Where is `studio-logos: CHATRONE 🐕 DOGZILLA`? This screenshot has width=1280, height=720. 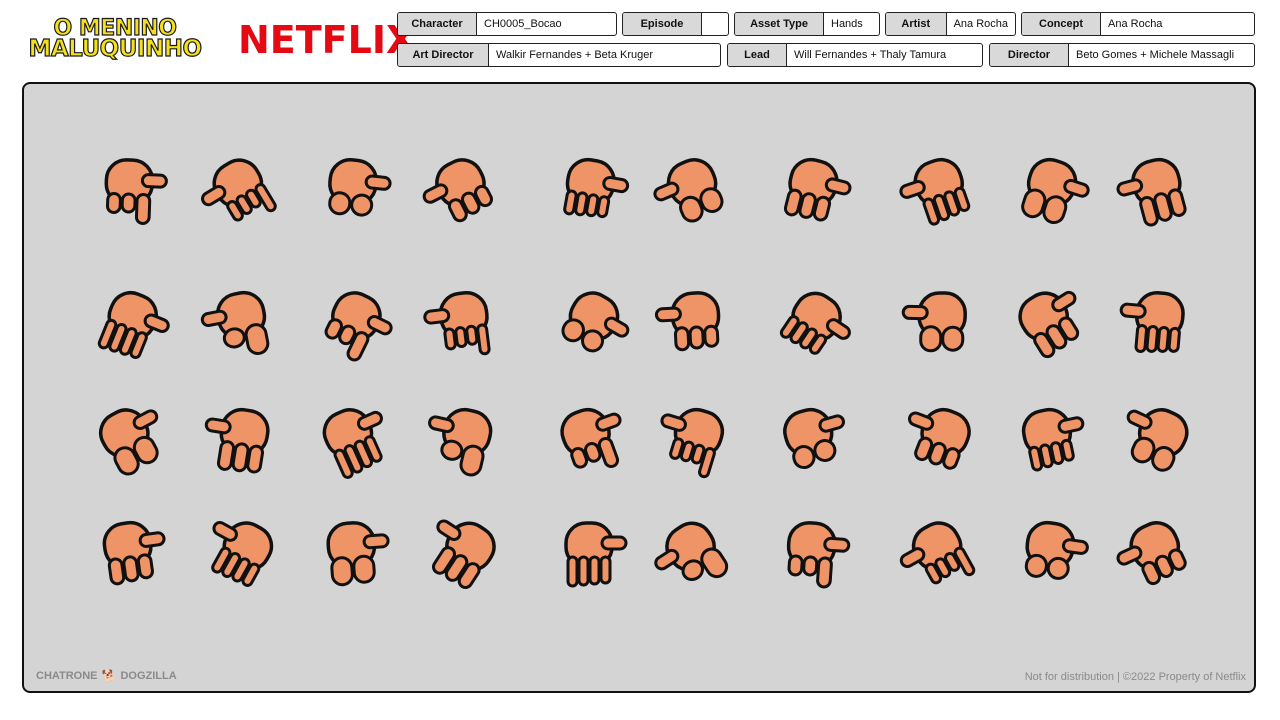 studio-logos: CHATRONE 🐕 DOGZILLA is located at coordinates (106, 676).